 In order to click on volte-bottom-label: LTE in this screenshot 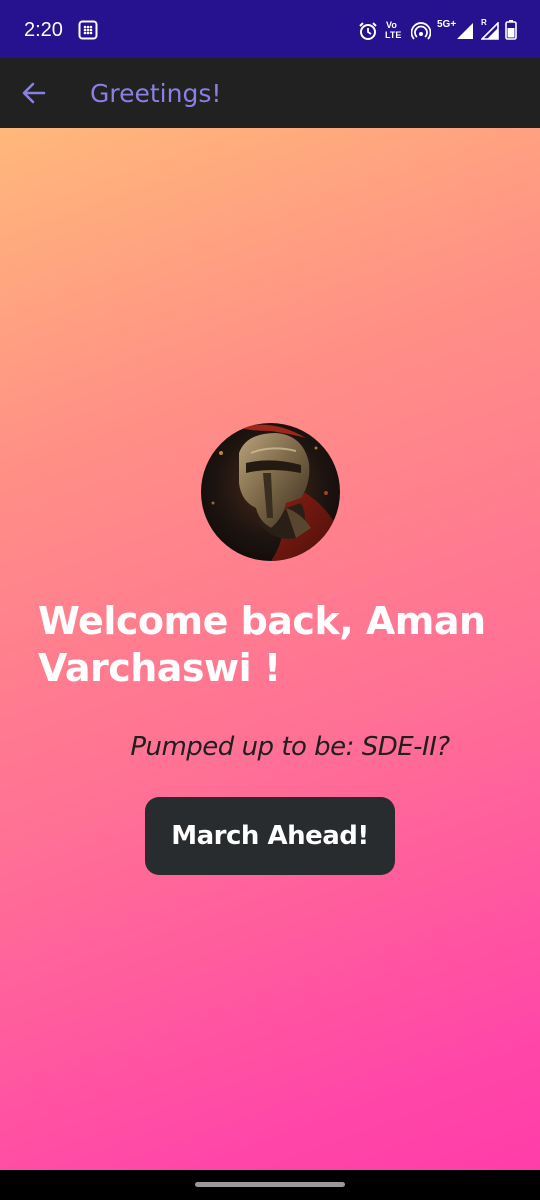, I will do `click(393, 35)`.